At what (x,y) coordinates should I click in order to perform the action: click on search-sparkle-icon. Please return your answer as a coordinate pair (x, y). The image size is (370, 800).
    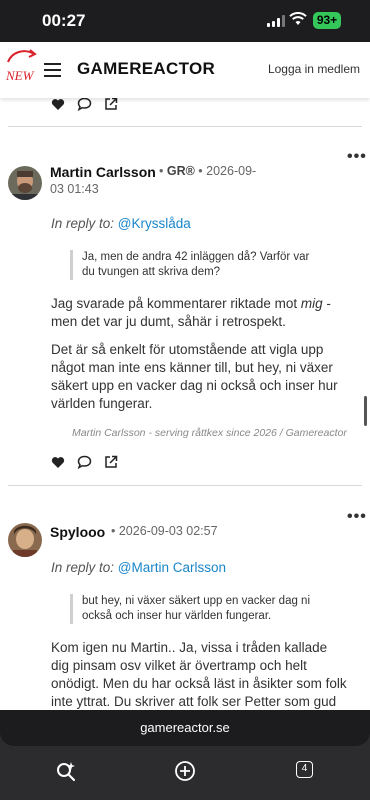
    Looking at the image, I should click on (66, 771).